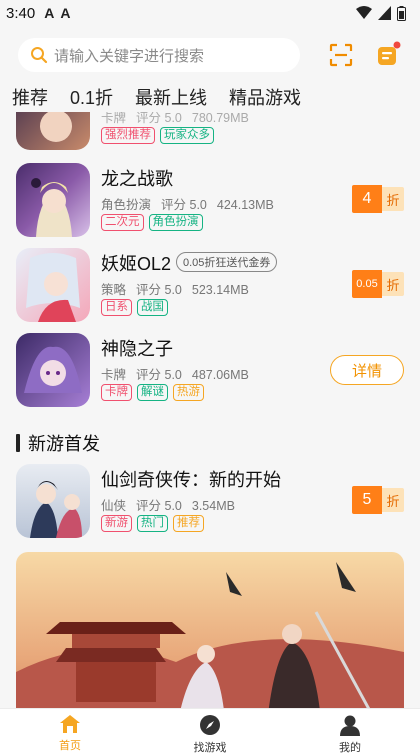 This screenshot has width=420, height=756. I want to click on nav-home: 首页, so click(70, 732).